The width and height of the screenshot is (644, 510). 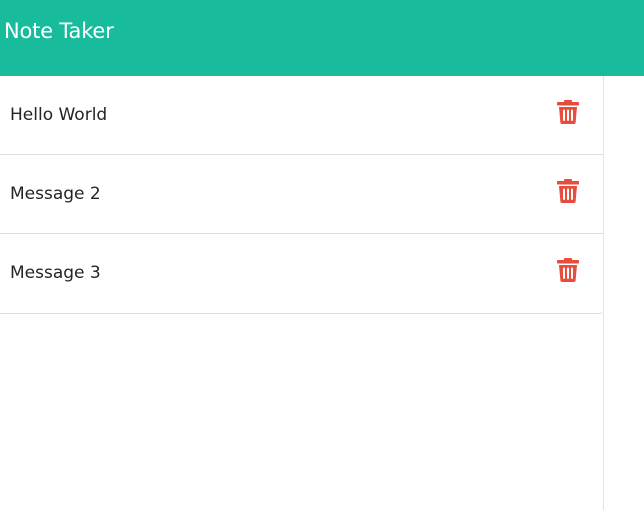 What do you see at coordinates (55, 273) in the screenshot?
I see `note-title: Message 3` at bounding box center [55, 273].